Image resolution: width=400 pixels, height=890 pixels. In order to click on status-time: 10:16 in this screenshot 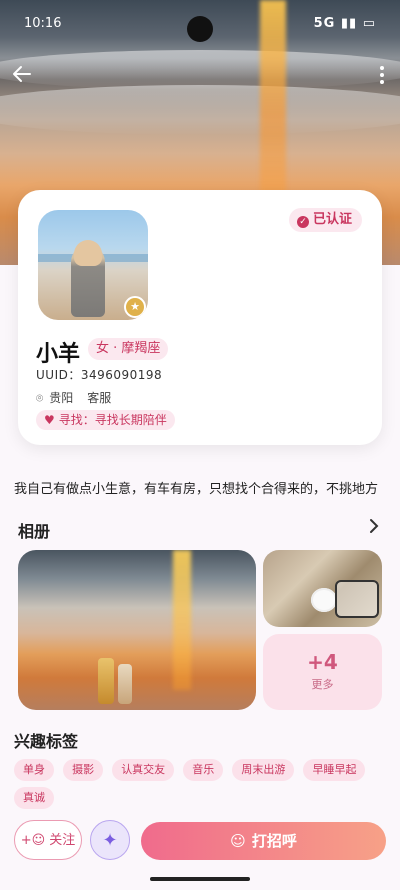, I will do `click(43, 23)`.